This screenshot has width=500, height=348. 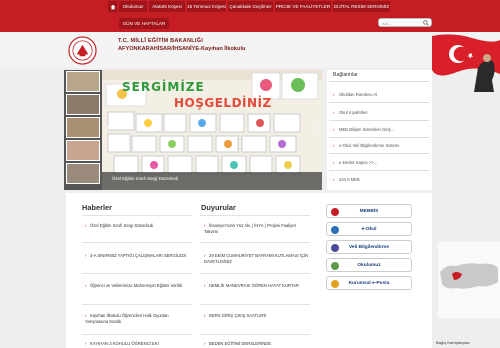 I want to click on veli-bilgilendirme-label: Veli Bilgilendirme, so click(x=369, y=247).